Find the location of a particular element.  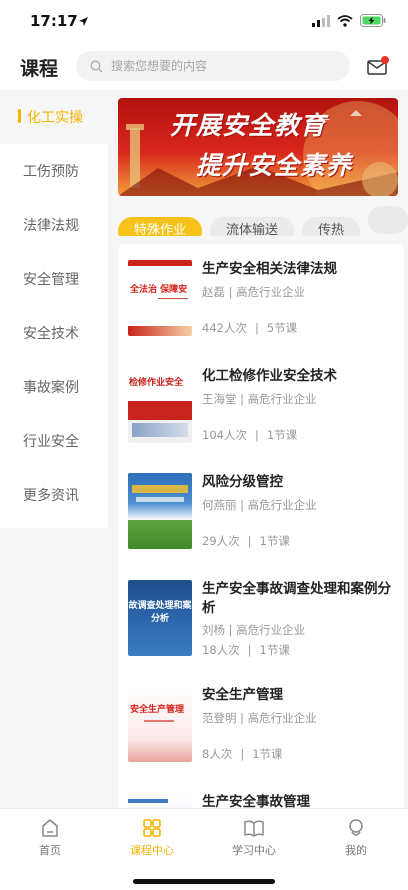

search-box is located at coordinates (213, 66).